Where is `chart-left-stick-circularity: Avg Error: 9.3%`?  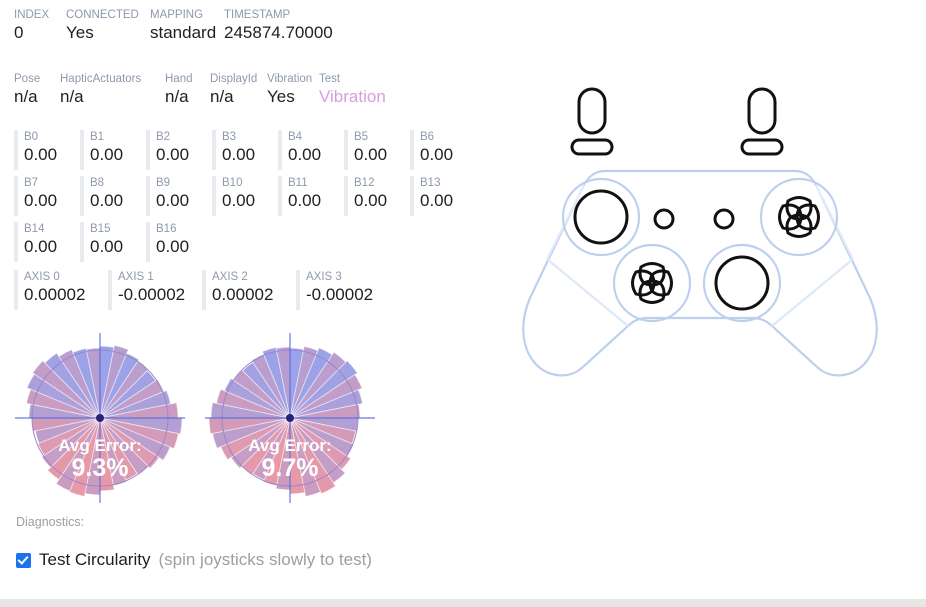 chart-left-stick-circularity: Avg Error: 9.3% is located at coordinates (103, 422).